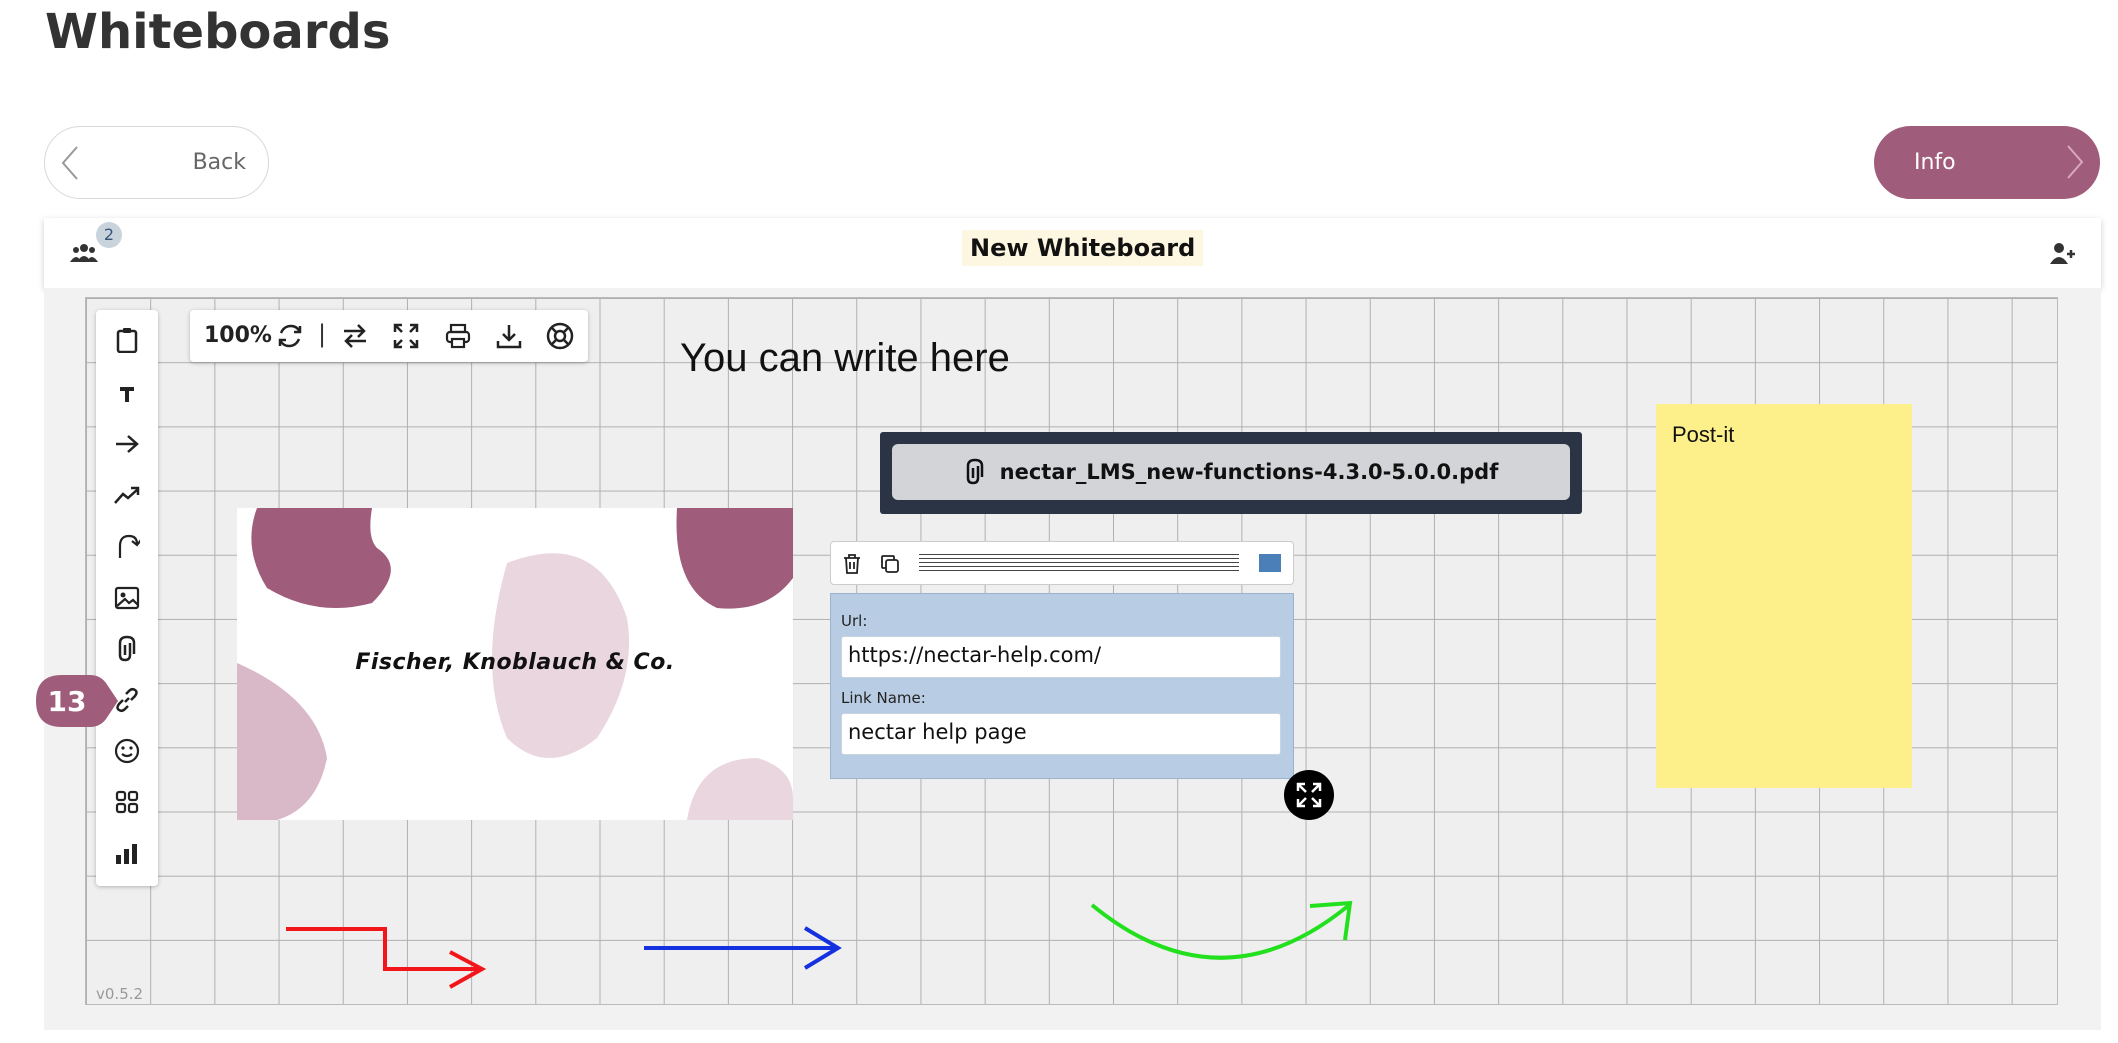  I want to click on refresh-button, so click(290, 336).